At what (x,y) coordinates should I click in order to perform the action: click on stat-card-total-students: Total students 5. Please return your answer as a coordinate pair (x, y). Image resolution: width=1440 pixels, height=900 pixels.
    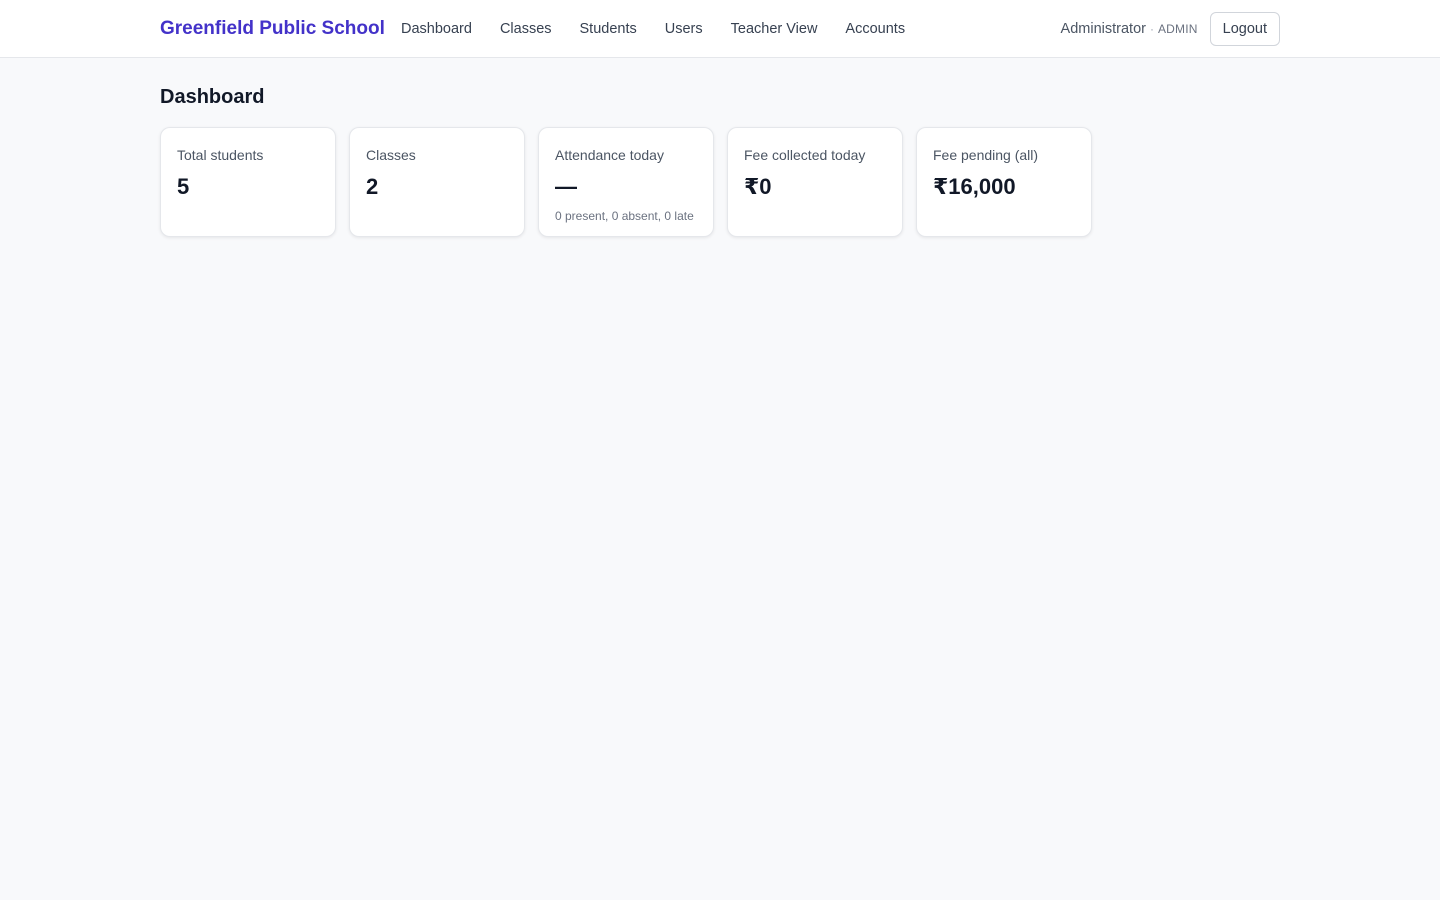
    Looking at the image, I should click on (248, 182).